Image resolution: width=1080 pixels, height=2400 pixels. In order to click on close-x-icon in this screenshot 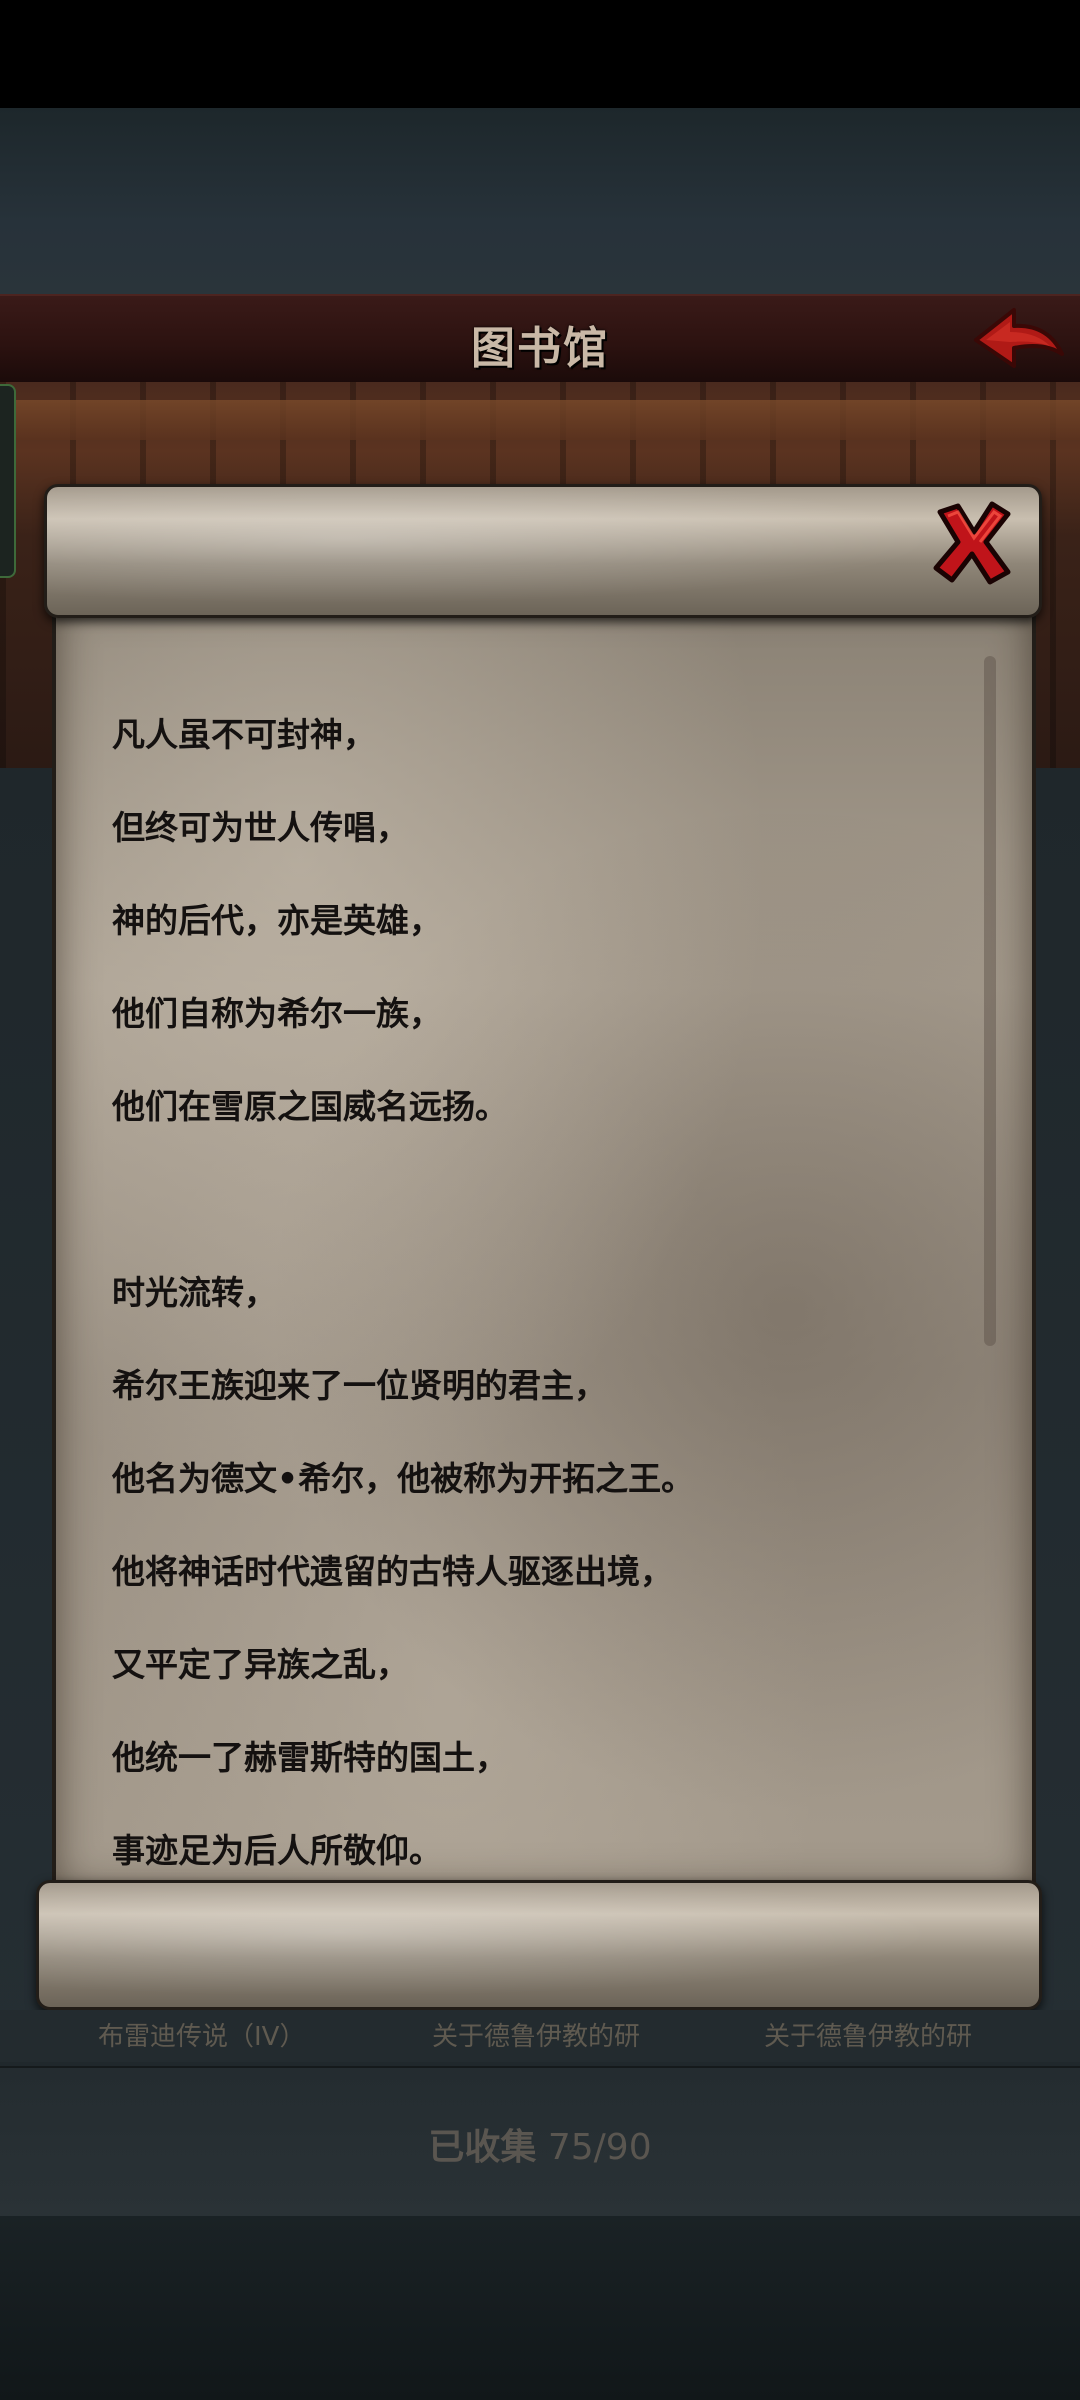, I will do `click(972, 543)`.